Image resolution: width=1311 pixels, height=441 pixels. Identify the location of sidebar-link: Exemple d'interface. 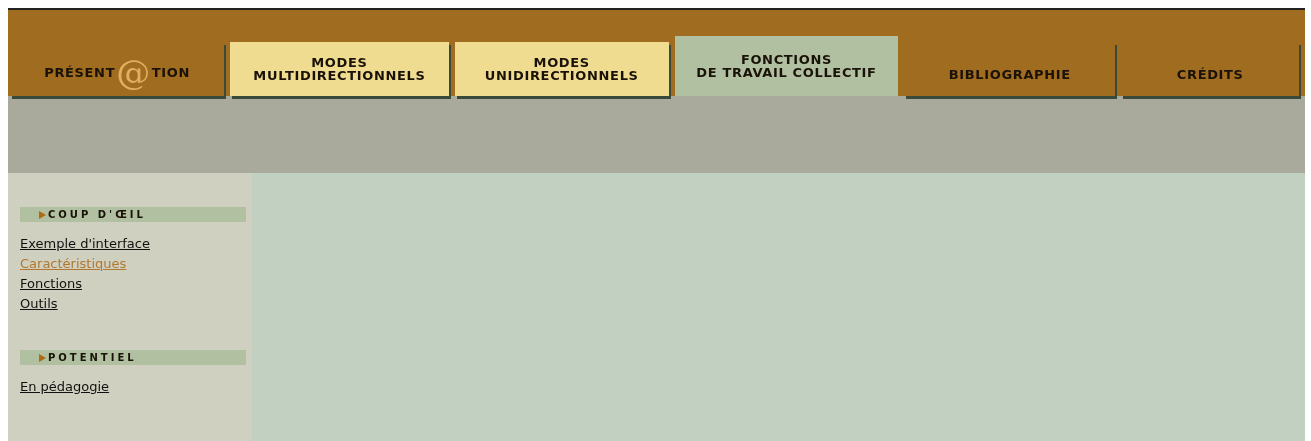
(85, 244).